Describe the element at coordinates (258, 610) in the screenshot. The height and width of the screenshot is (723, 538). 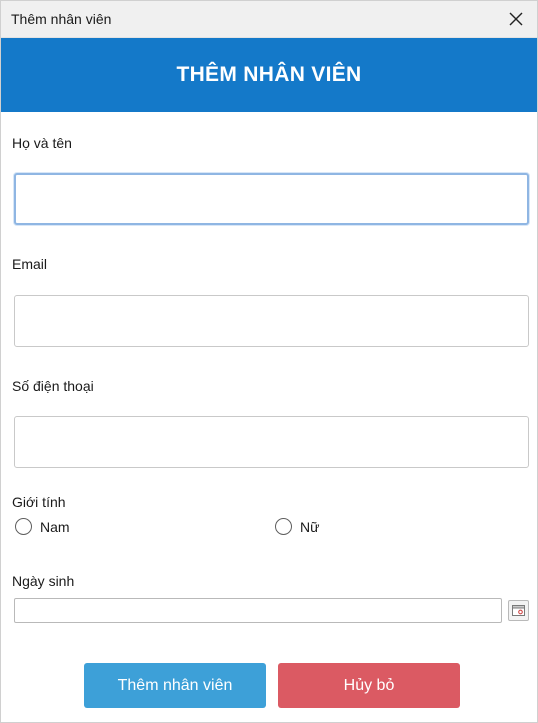
I see `dob-field` at that location.